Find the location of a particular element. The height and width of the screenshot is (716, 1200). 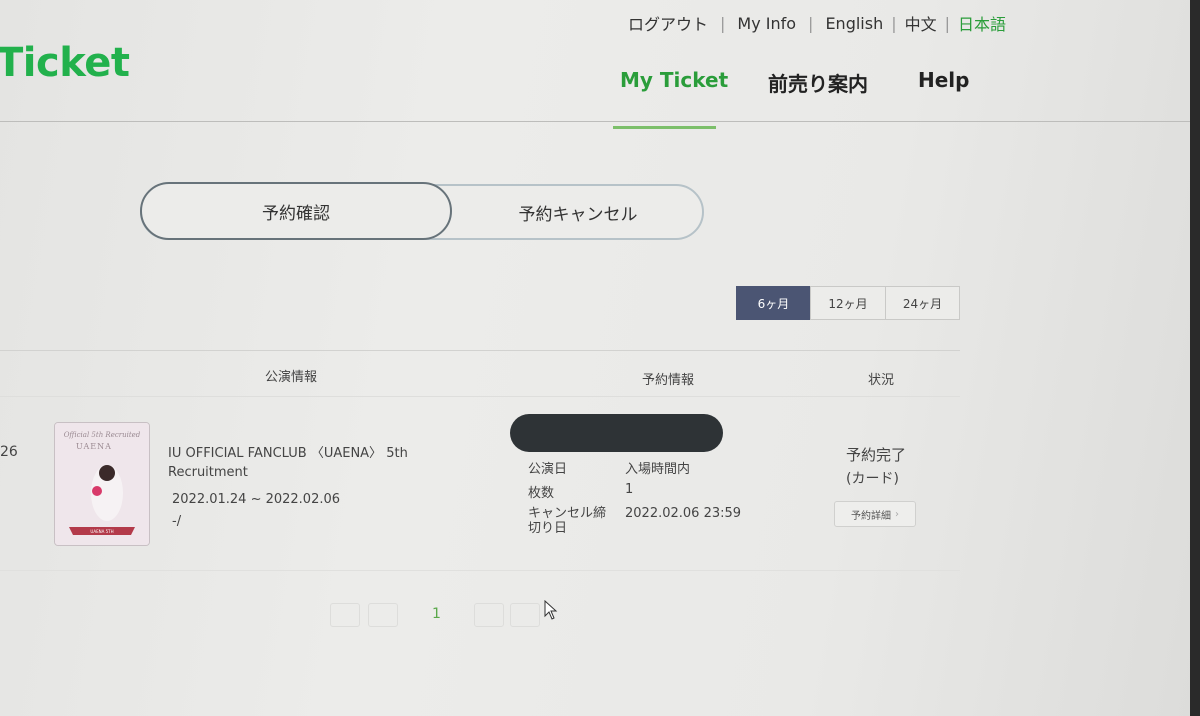

redacted-booking-number is located at coordinates (616, 433).